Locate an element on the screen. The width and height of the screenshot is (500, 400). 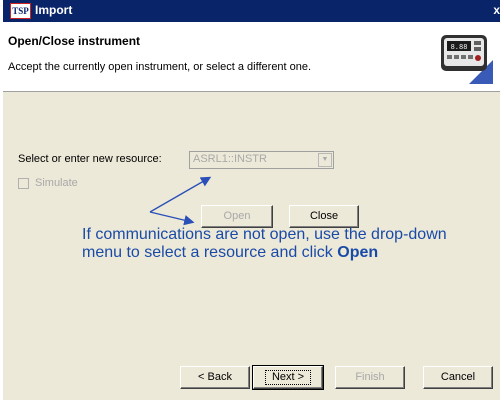
window-title: Import is located at coordinates (54, 10).